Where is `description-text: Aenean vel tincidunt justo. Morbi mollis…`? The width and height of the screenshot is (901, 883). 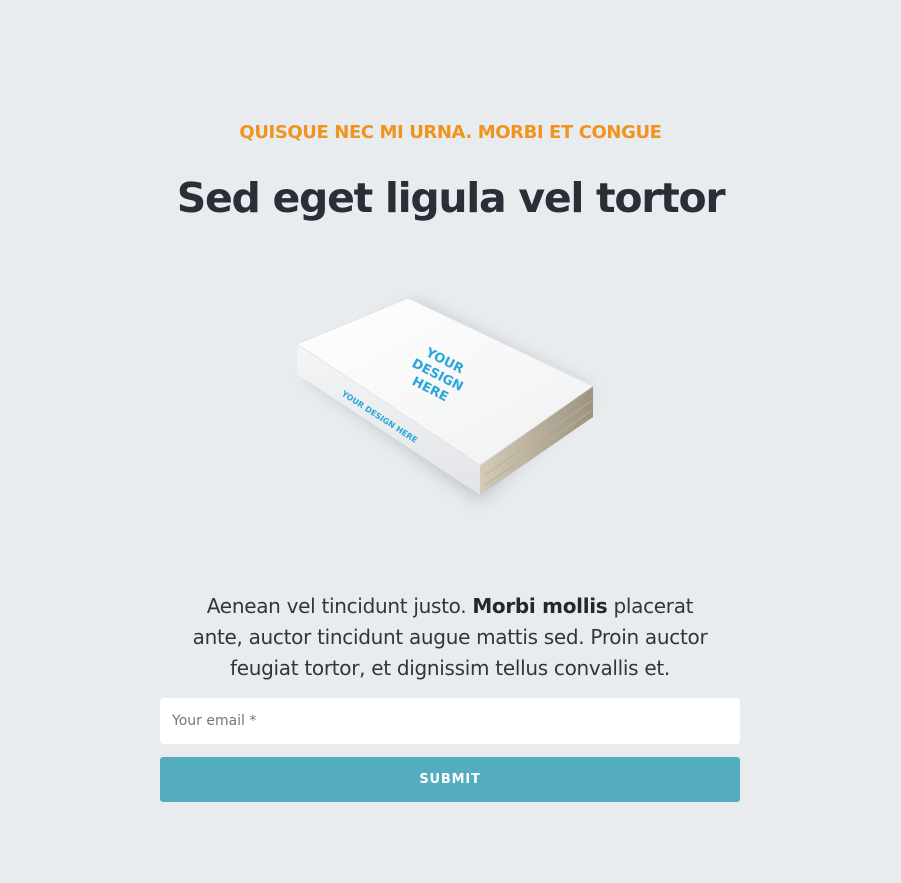
description-text: Aenean vel tincidunt justo. Morbi mollis… is located at coordinates (450, 637).